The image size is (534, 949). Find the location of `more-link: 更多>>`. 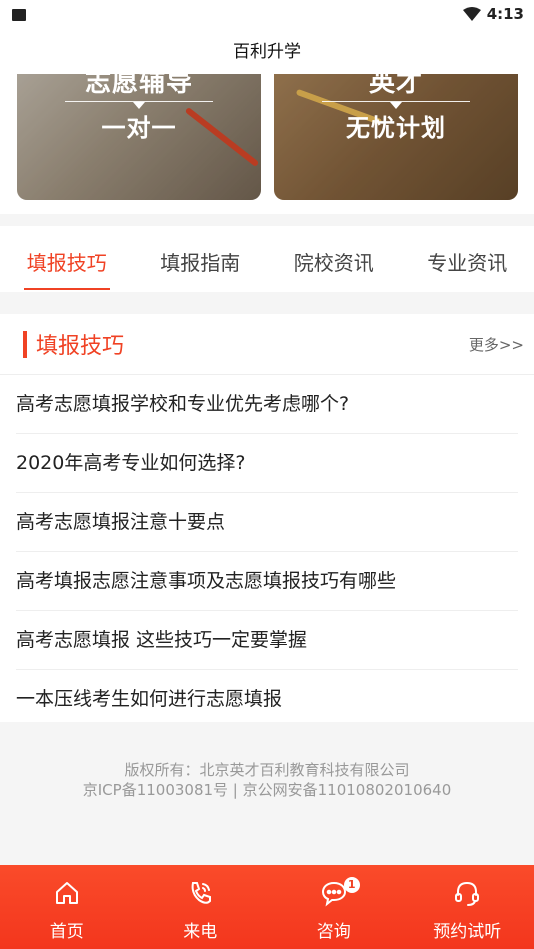

more-link: 更多>> is located at coordinates (496, 344).